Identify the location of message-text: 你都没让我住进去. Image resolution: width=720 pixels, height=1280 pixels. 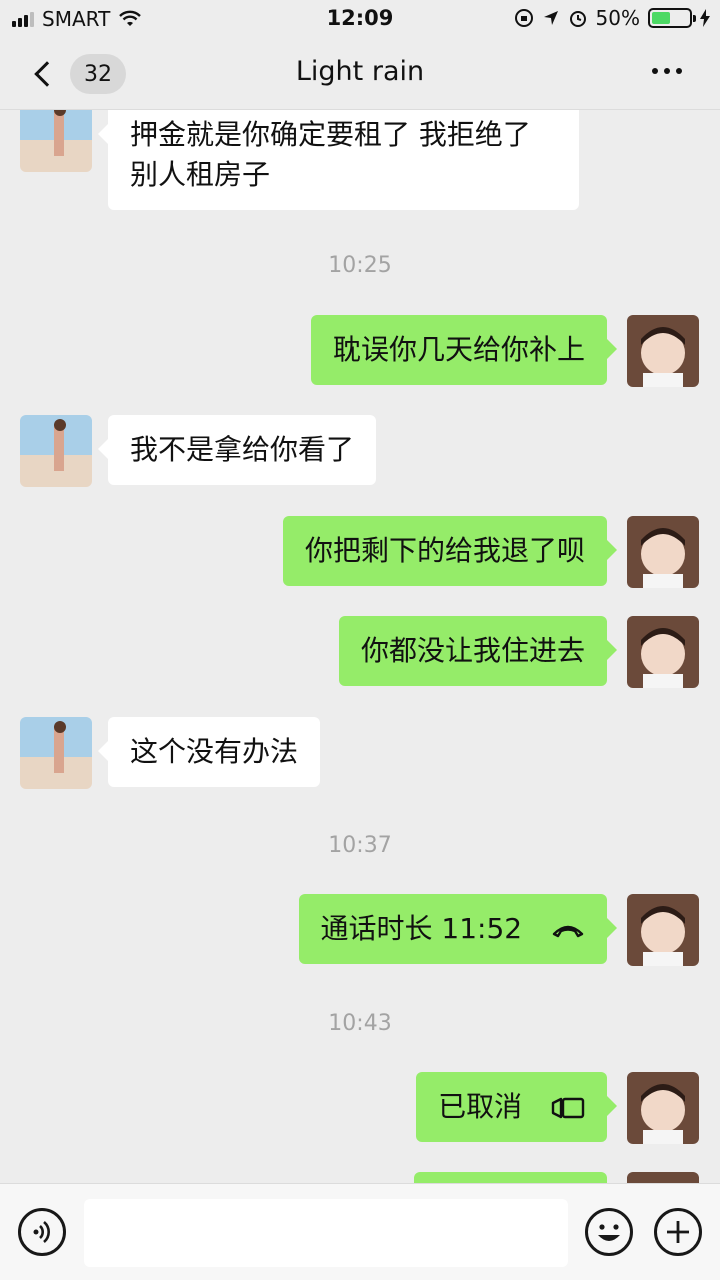
(472, 650).